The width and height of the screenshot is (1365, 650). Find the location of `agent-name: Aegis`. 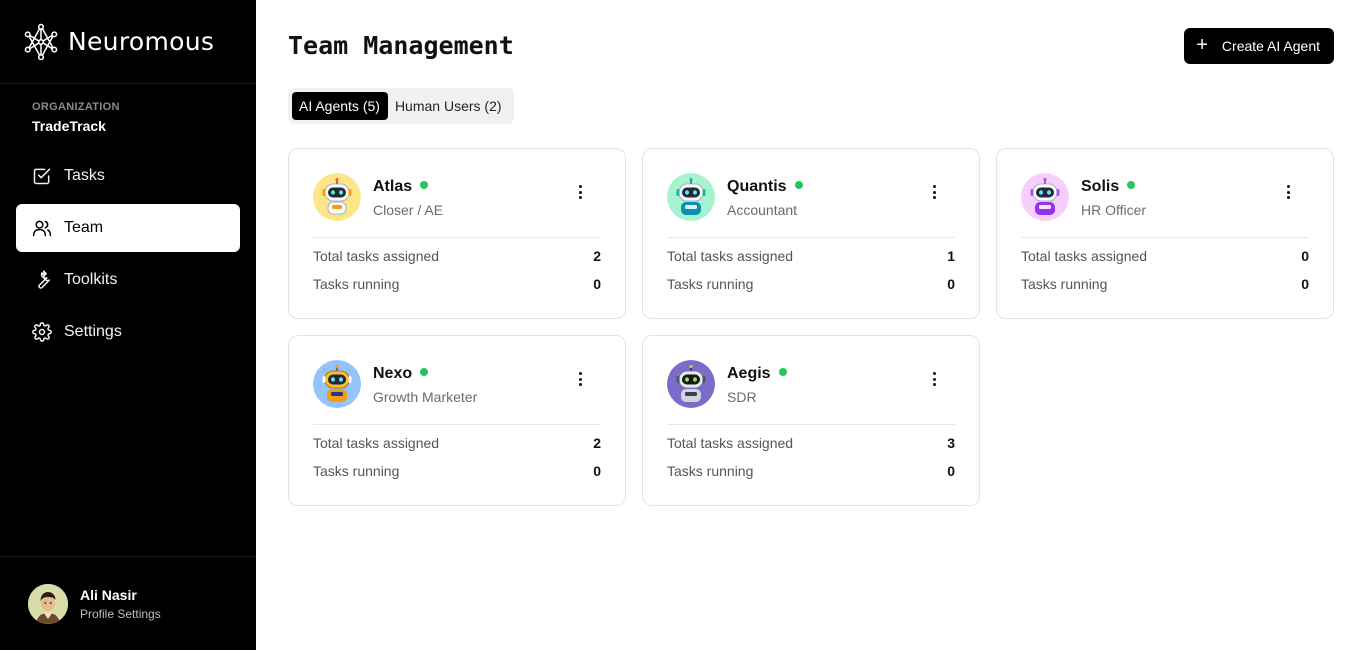

agent-name: Aegis is located at coordinates (757, 374).